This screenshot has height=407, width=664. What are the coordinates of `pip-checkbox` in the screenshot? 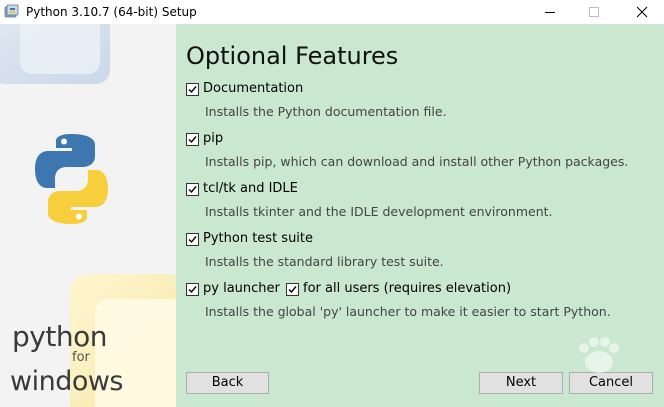 It's located at (192, 139).